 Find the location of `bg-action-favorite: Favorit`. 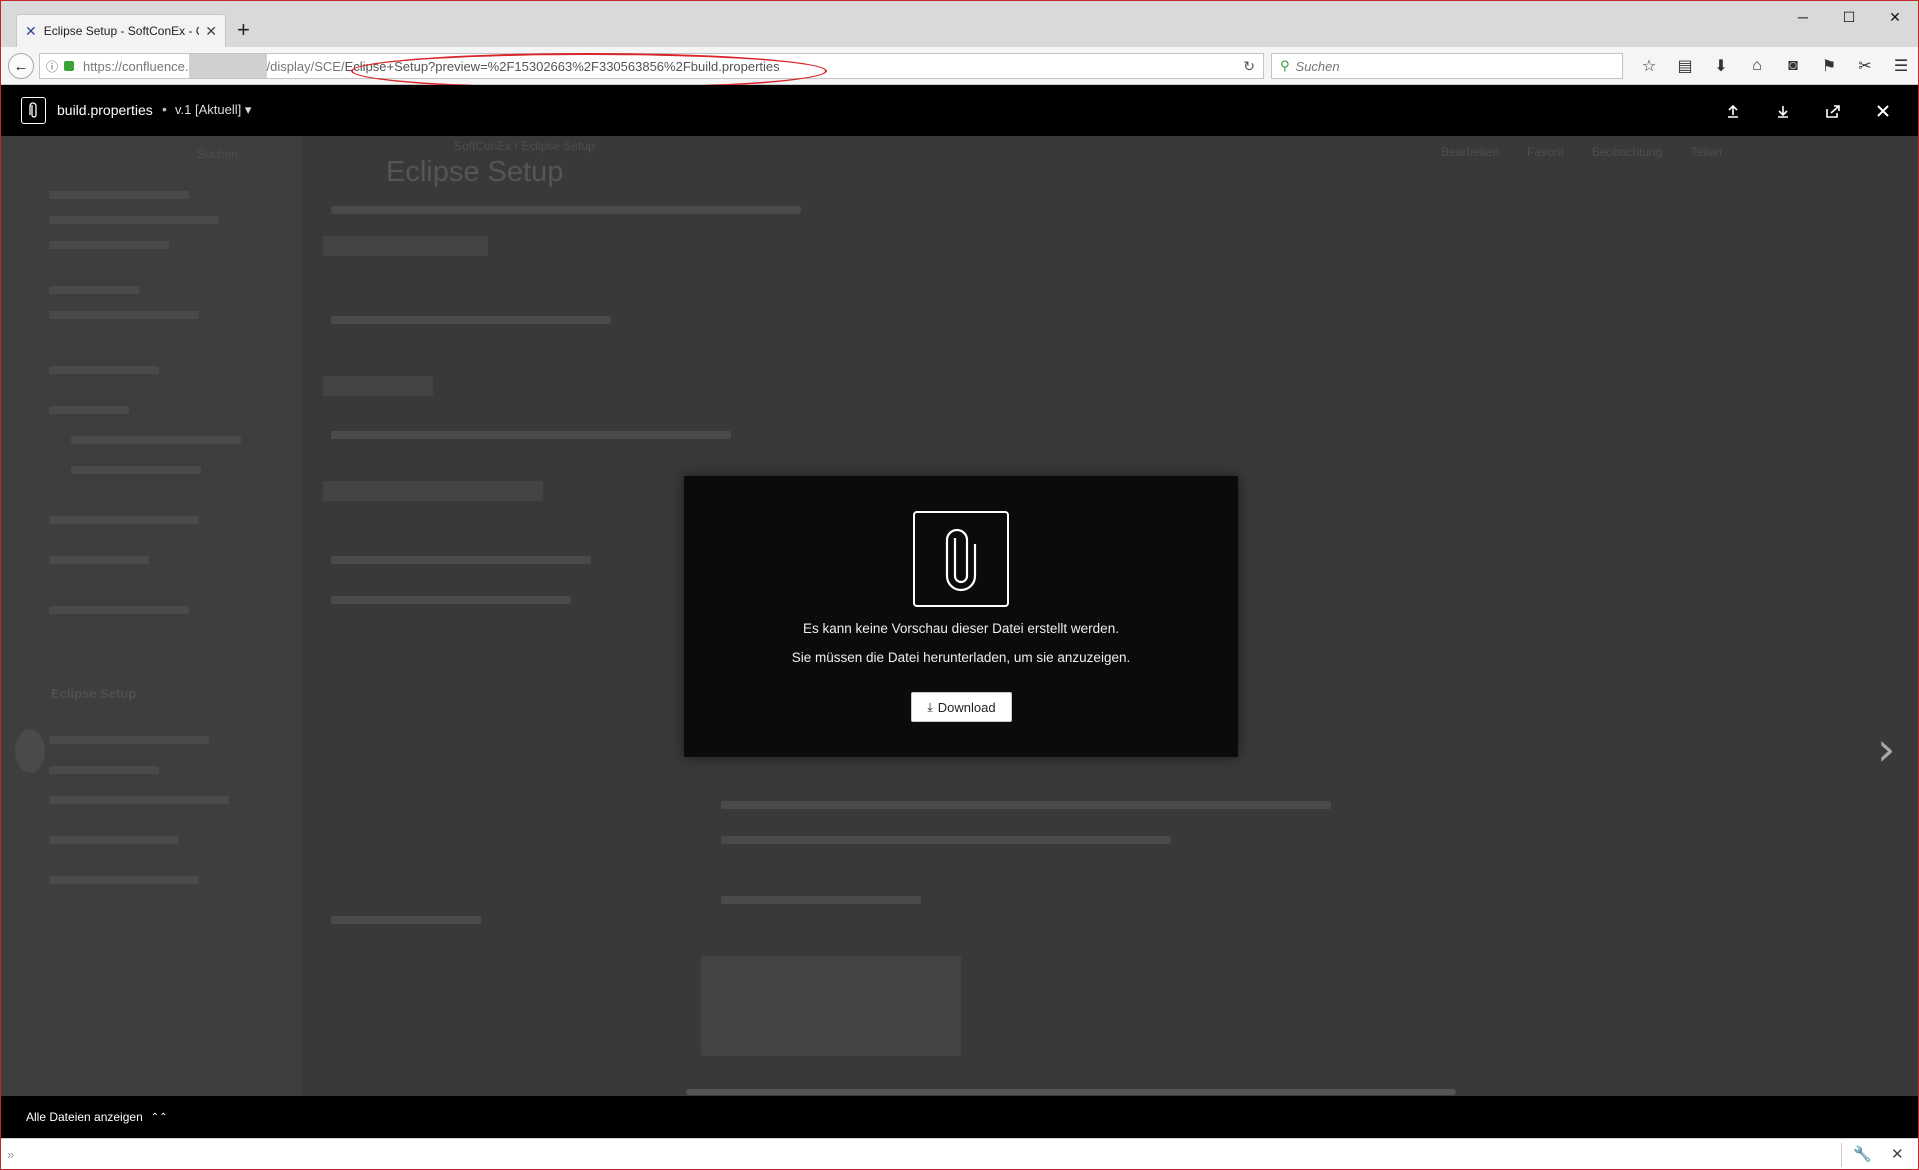

bg-action-favorite: Favorit is located at coordinates (1545, 152).